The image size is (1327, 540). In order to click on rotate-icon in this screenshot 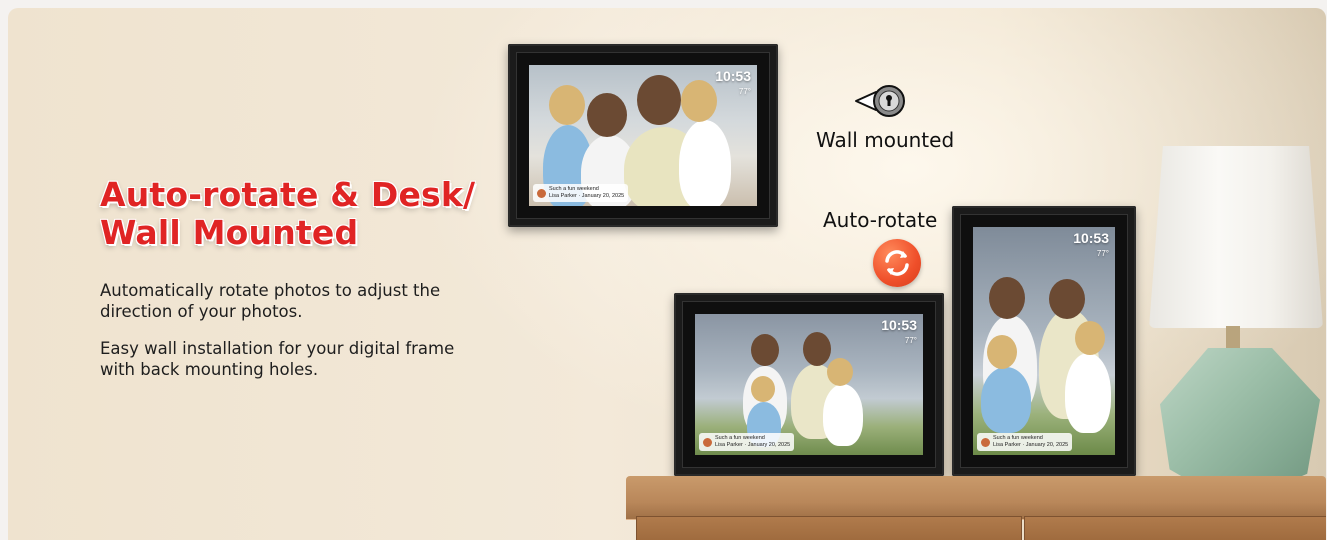, I will do `click(897, 263)`.